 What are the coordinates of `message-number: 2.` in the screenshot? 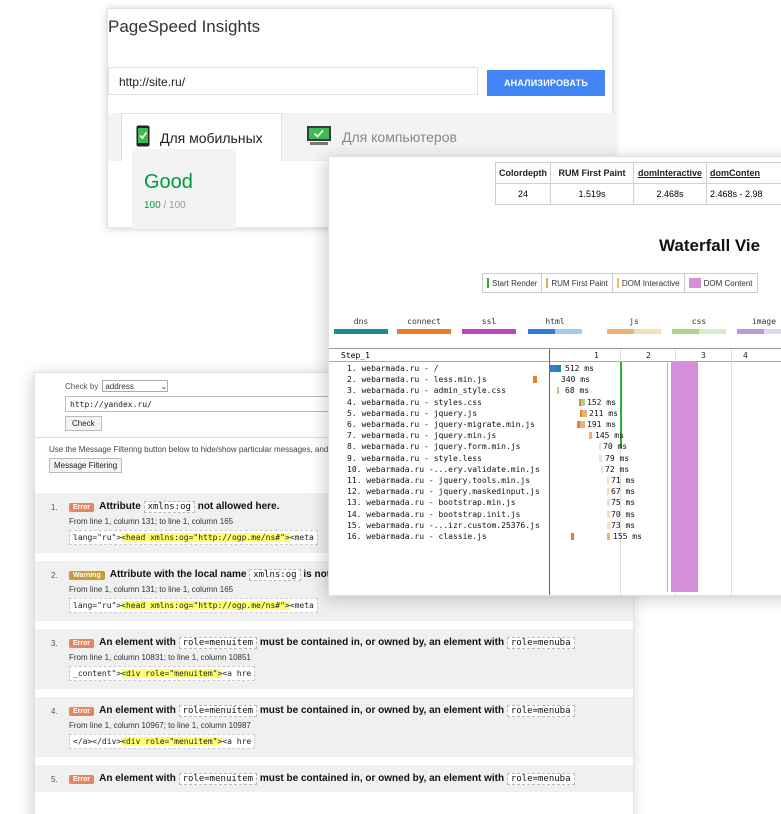 It's located at (54, 575).